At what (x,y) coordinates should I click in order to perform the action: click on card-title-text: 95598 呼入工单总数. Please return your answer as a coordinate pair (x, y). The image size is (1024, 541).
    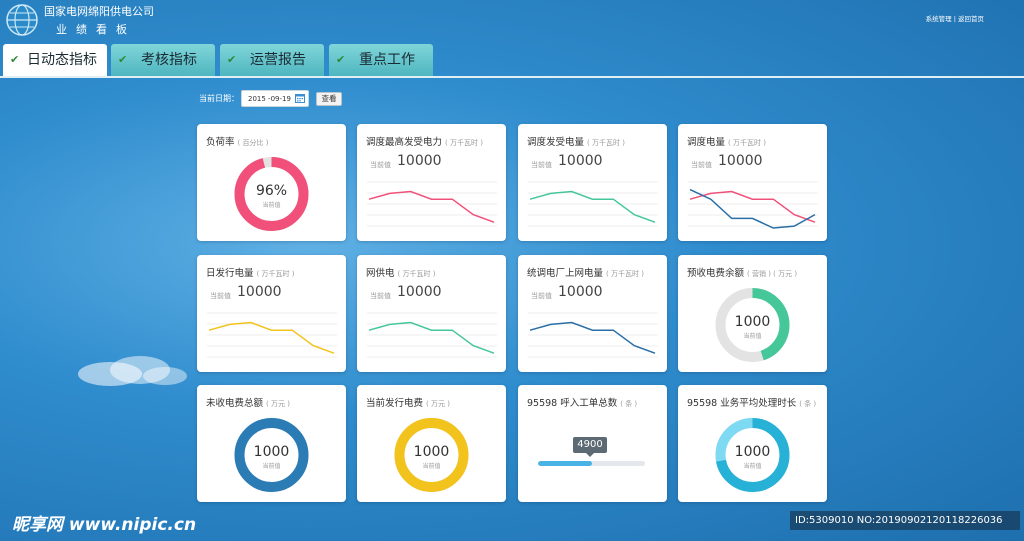
    Looking at the image, I should click on (572, 403).